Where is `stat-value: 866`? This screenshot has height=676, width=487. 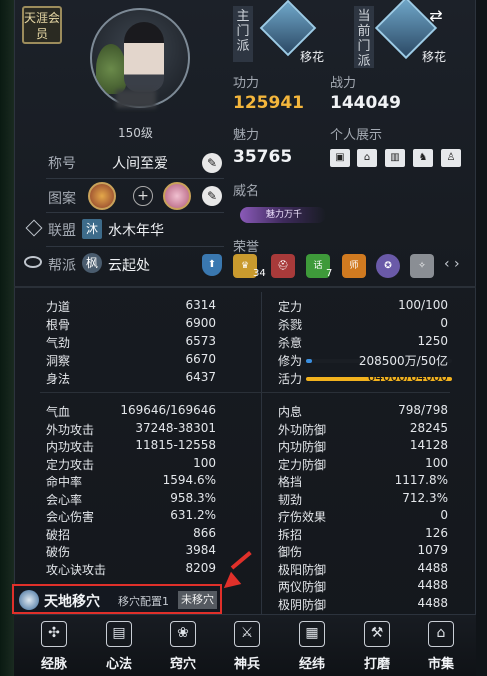 stat-value: 866 is located at coordinates (204, 532).